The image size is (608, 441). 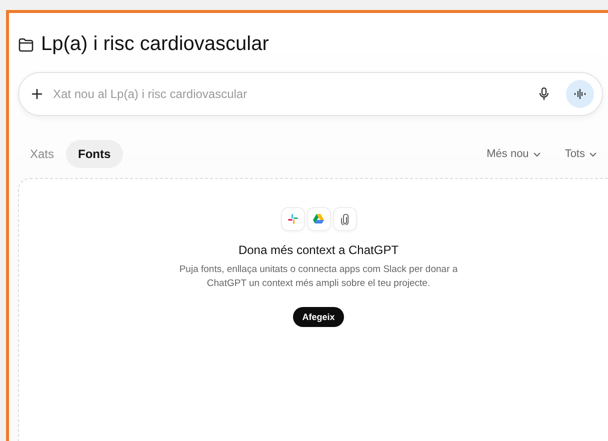 What do you see at coordinates (318, 250) in the screenshot?
I see `empty-heading: Dona més context a ChatGPT` at bounding box center [318, 250].